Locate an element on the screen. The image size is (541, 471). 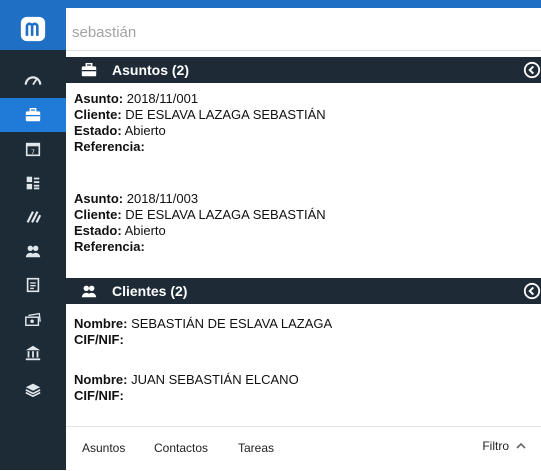
search-bar is located at coordinates (303, 35).